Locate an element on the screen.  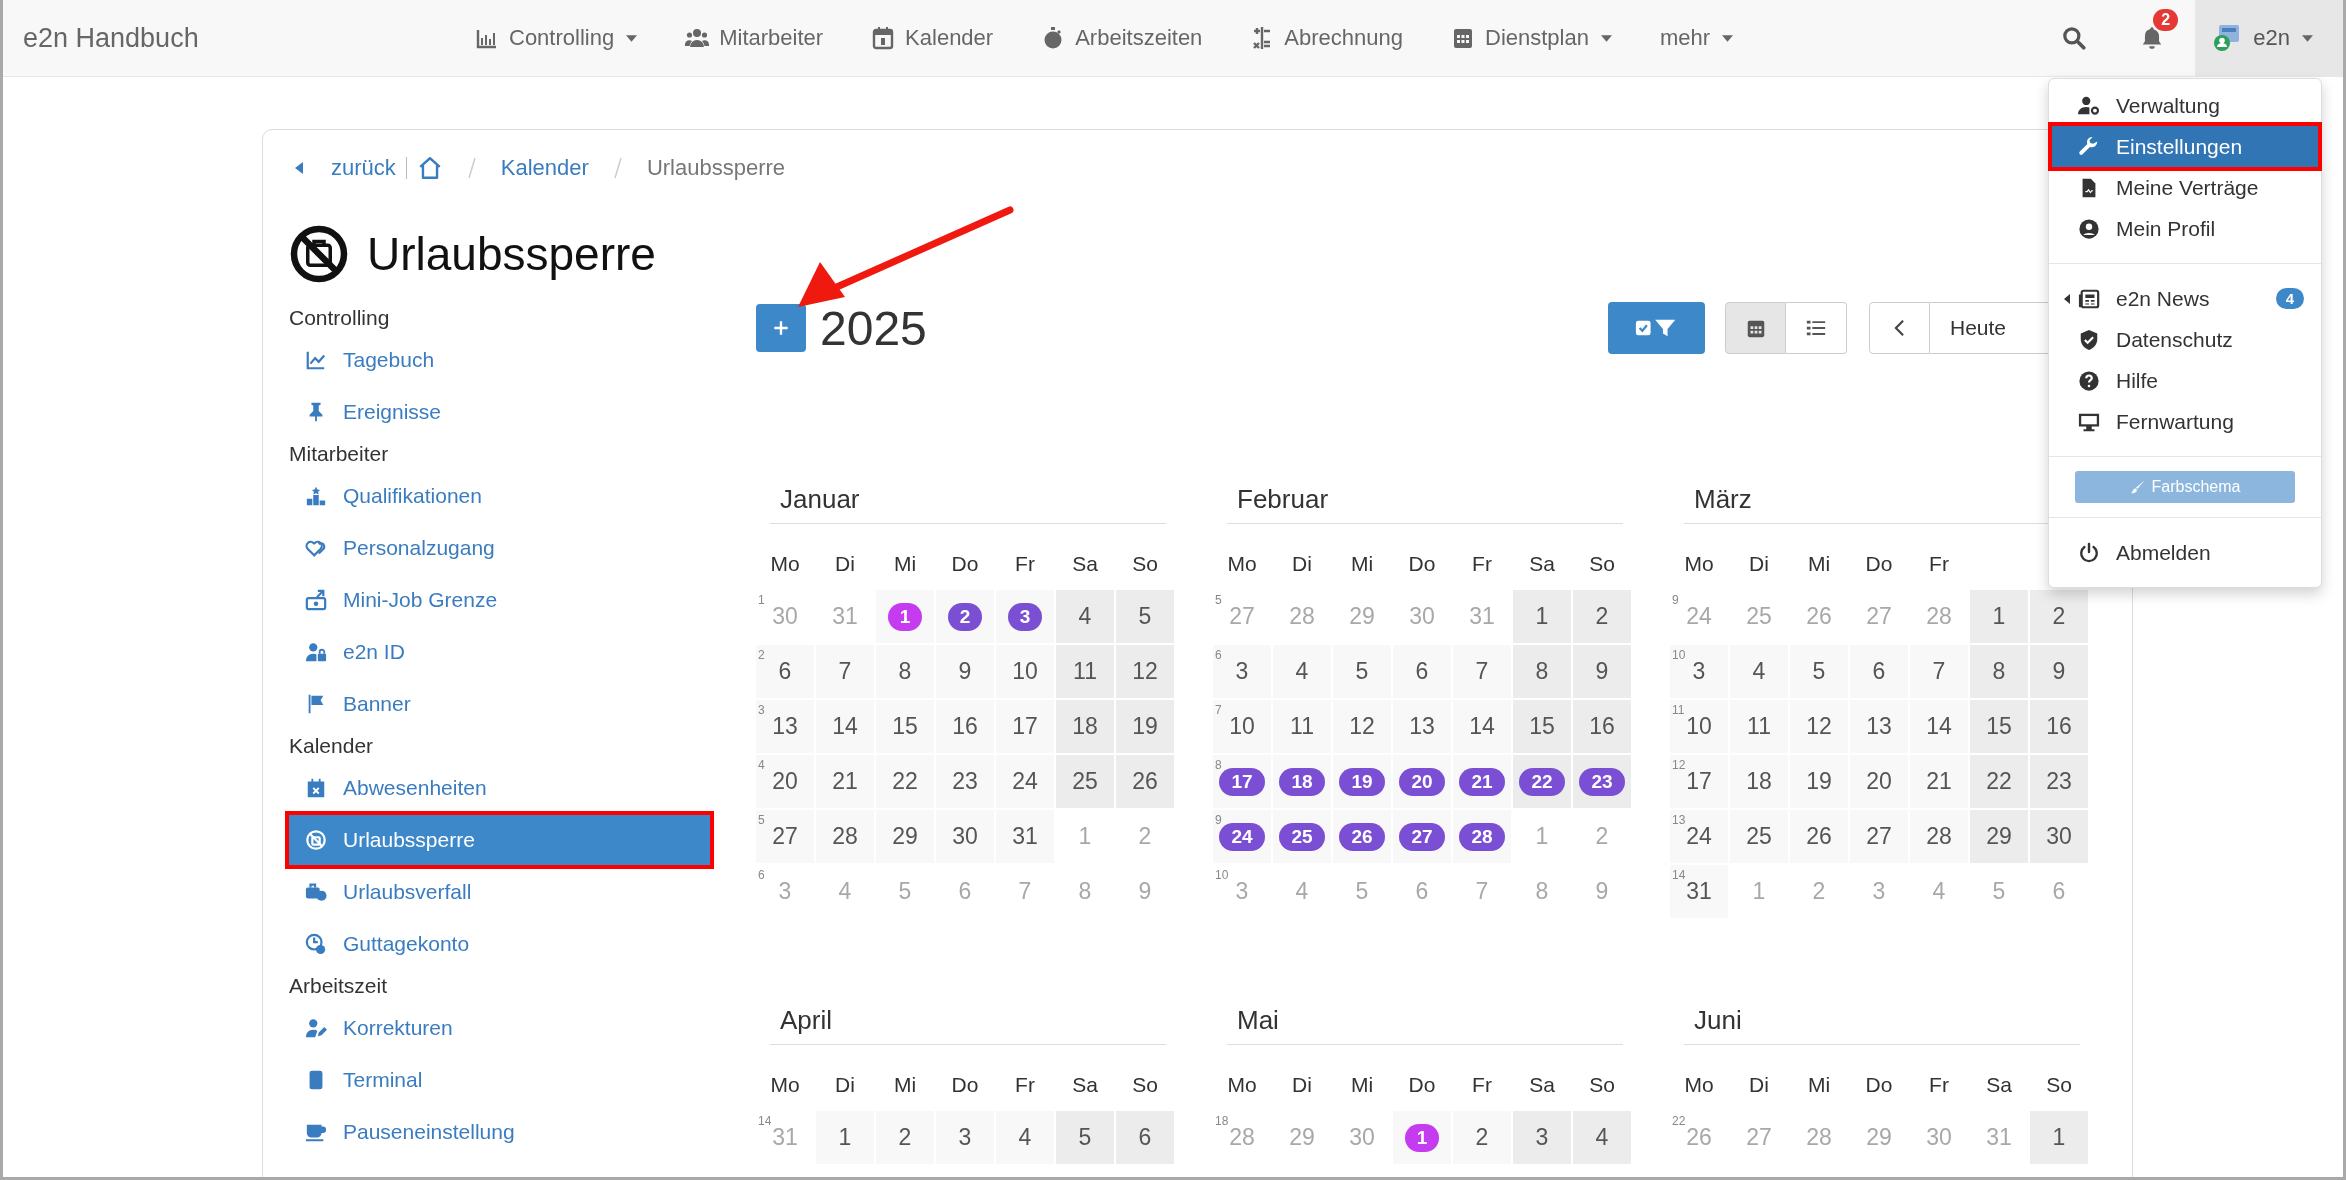
day-cell: 25 is located at coordinates (1085, 781).